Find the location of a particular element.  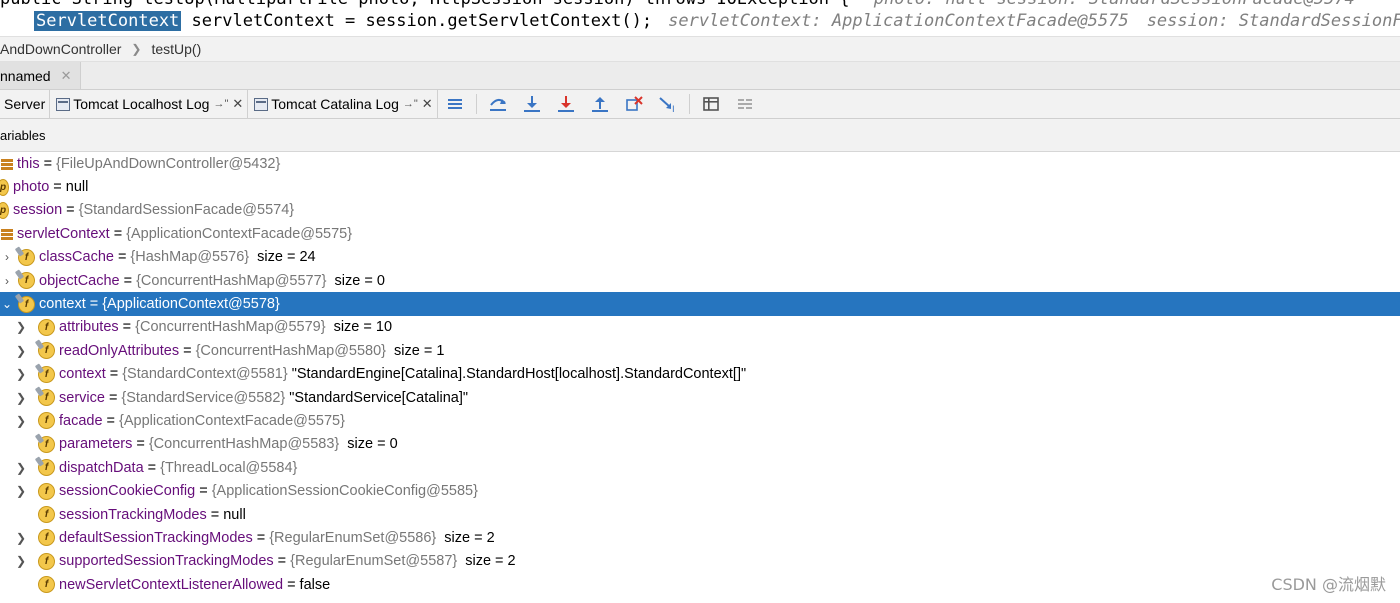

tree-row: f newServletContextListenerAllowed = false is located at coordinates (700, 584).